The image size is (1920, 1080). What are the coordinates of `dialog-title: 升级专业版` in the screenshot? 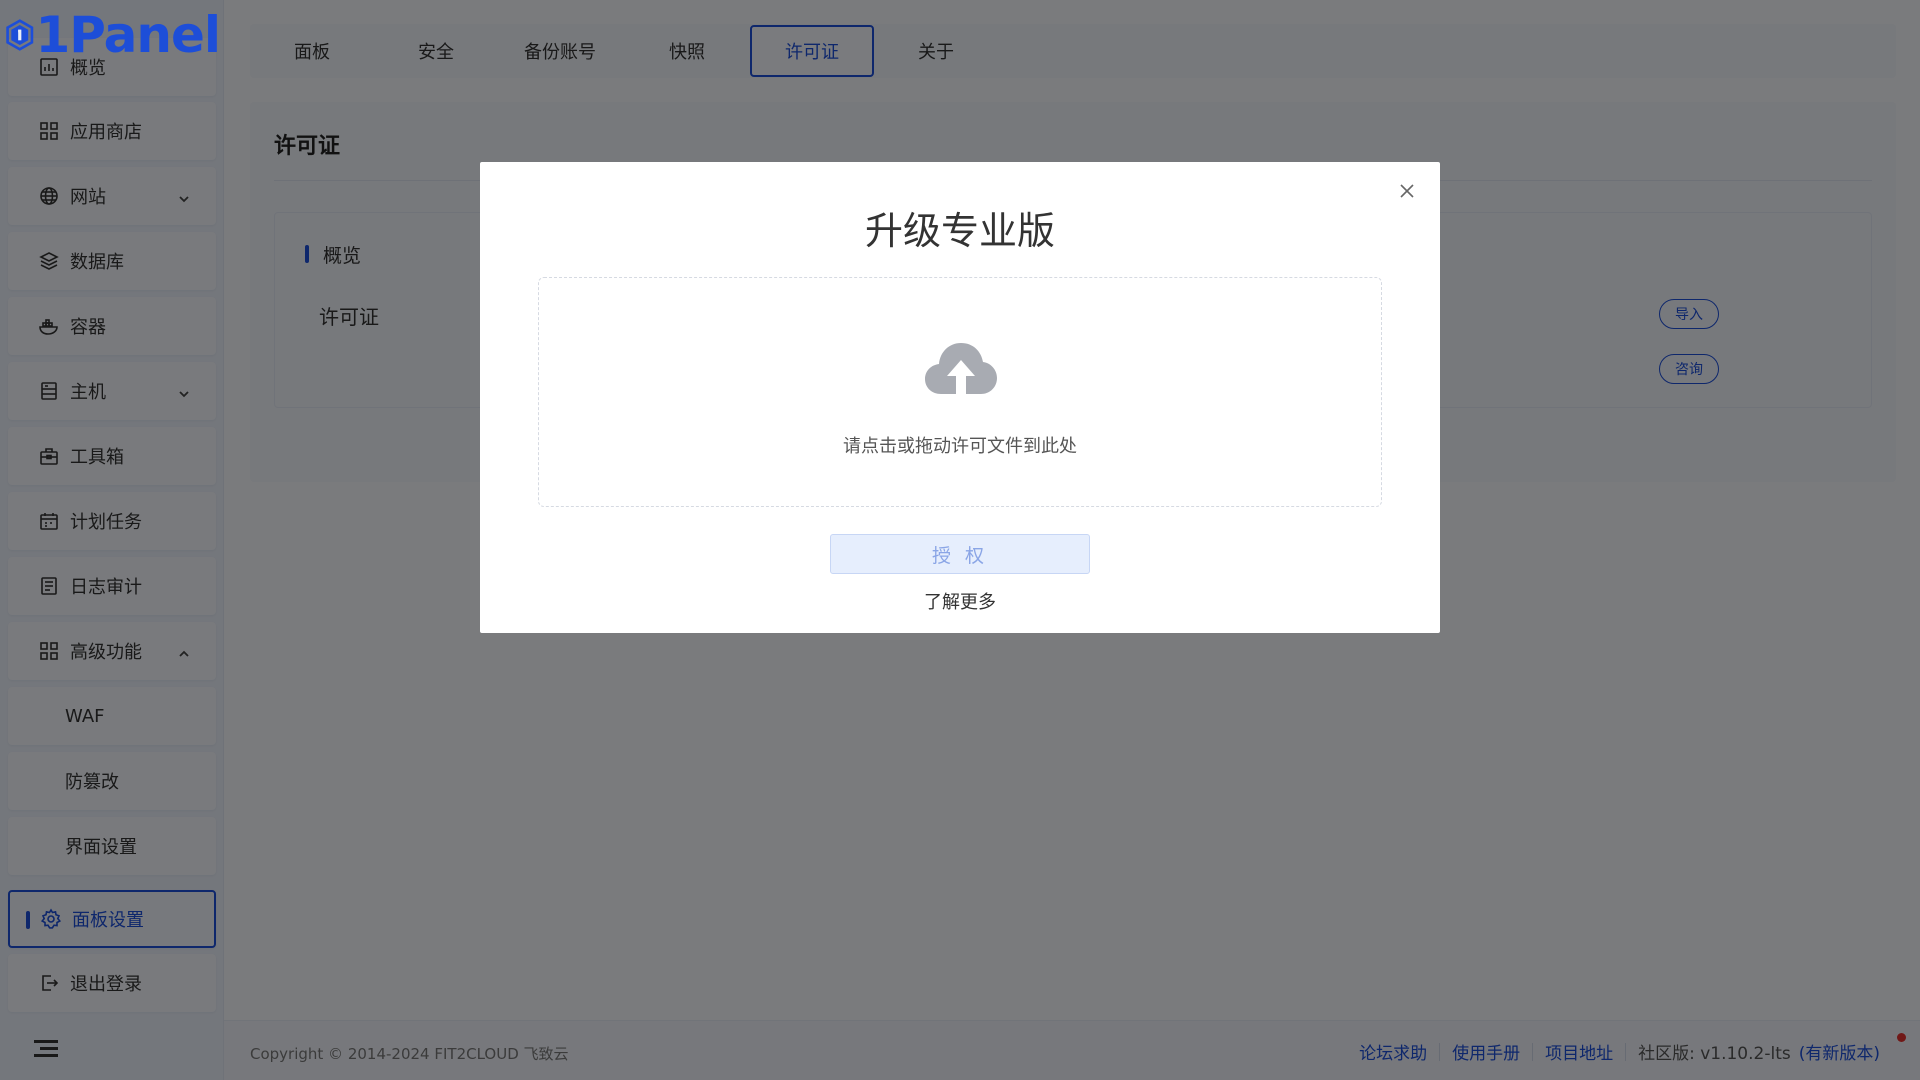 It's located at (959, 231).